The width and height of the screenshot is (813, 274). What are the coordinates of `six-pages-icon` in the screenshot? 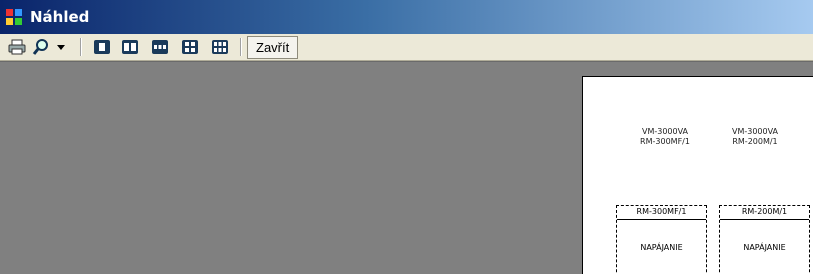 It's located at (220, 47).